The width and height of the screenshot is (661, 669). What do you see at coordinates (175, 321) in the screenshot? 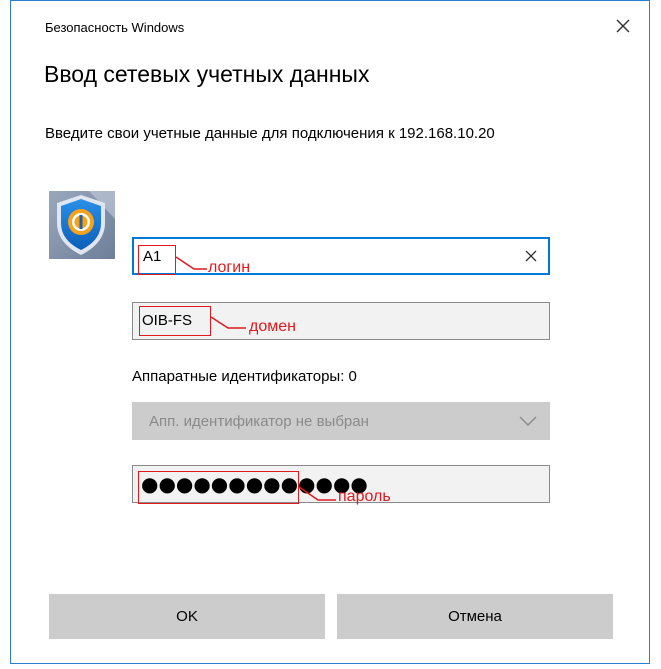
I see `domain-annotation-box` at bounding box center [175, 321].